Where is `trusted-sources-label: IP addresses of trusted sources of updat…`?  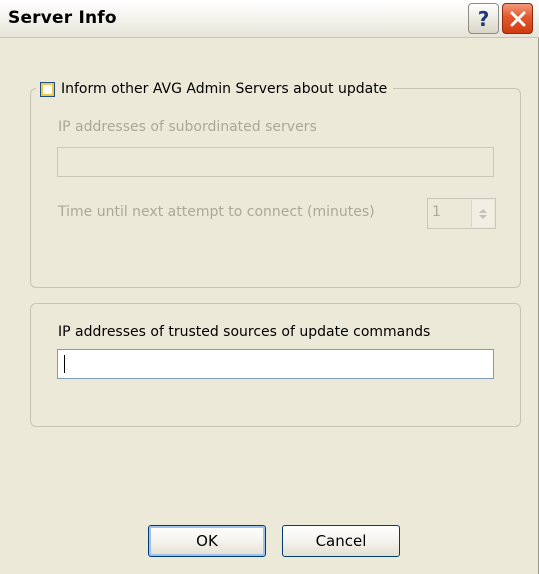 trusted-sources-label: IP addresses of trusted sources of updat… is located at coordinates (244, 332).